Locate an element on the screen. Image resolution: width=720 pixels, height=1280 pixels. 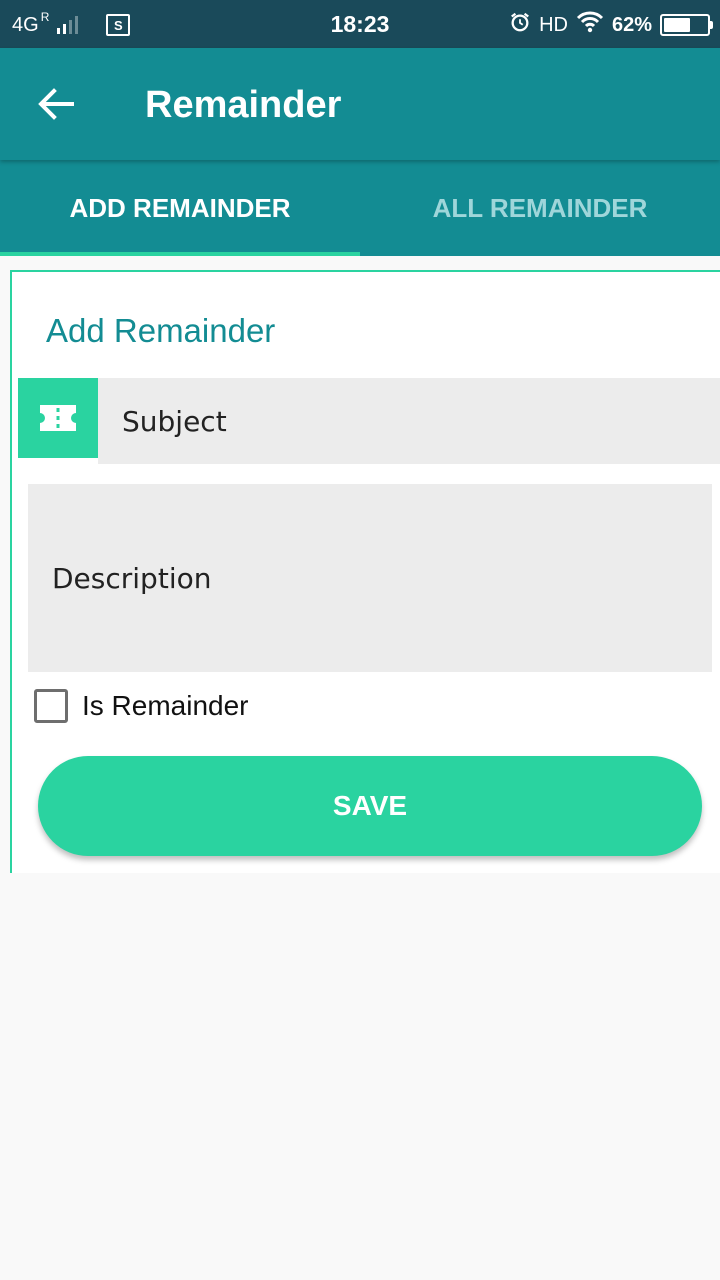
wifi-icon is located at coordinates (590, 25).